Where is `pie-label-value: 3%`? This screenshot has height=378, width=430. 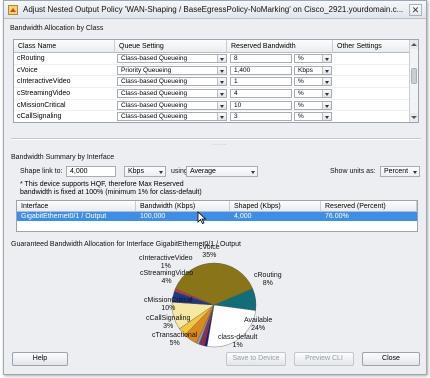 pie-label-value: 3% is located at coordinates (168, 326).